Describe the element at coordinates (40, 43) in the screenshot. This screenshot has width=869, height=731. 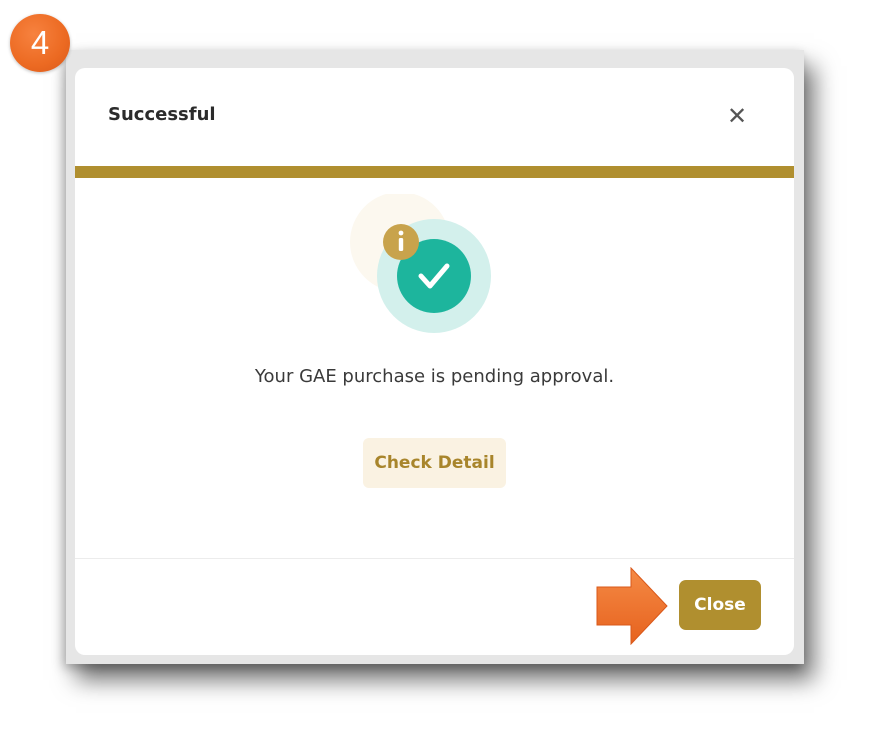
I see `step-number-badge: 4` at that location.